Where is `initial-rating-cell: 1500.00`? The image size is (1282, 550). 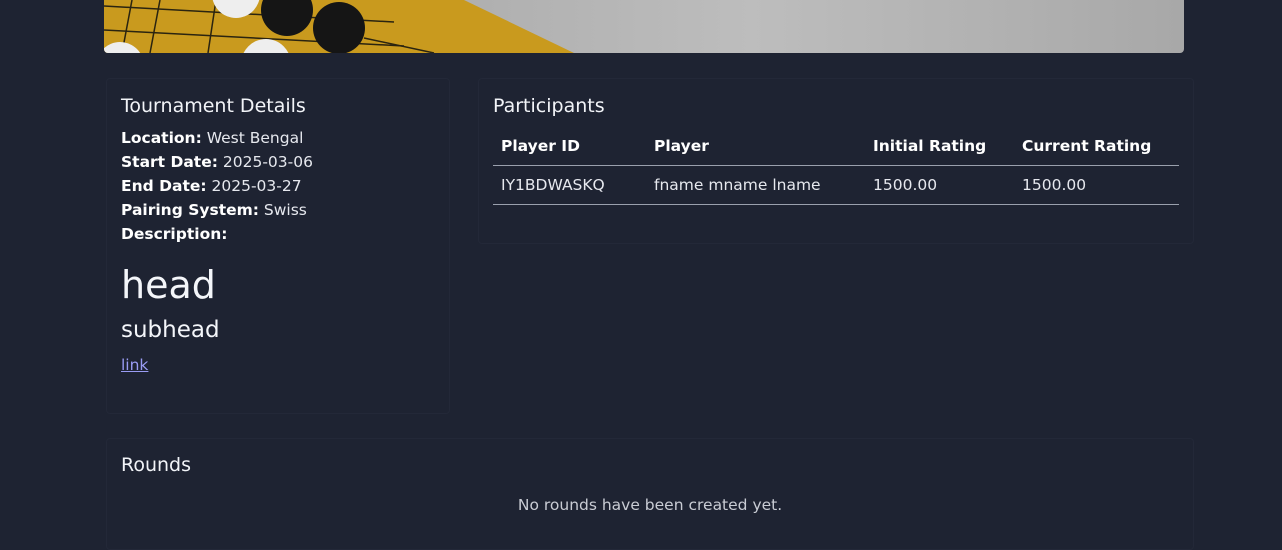 initial-rating-cell: 1500.00 is located at coordinates (939, 185).